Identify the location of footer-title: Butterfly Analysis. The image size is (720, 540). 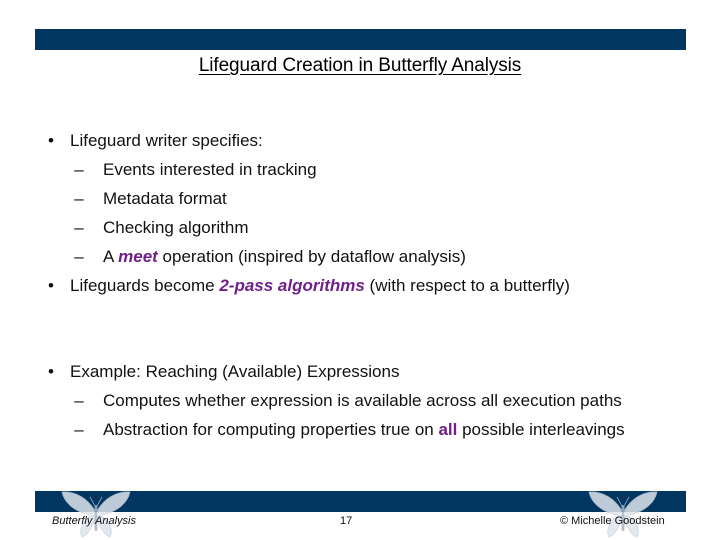
(94, 521).